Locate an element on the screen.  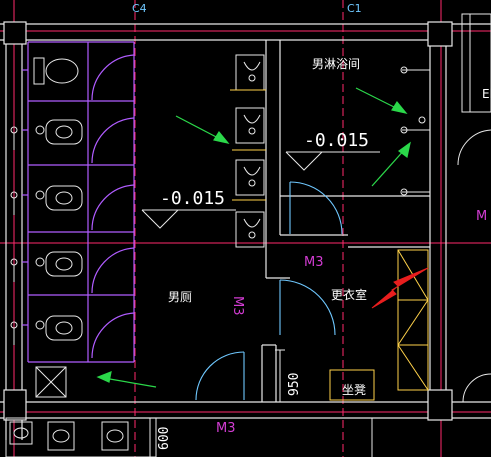
door-label-m-right: M is located at coordinates (482, 216).